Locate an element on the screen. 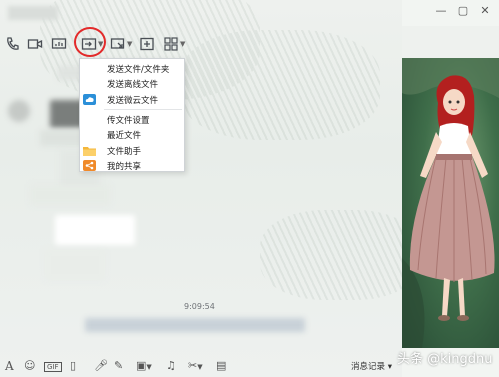 Image resolution: width=499 pixels, height=377 pixels. video-icon is located at coordinates (35, 44).